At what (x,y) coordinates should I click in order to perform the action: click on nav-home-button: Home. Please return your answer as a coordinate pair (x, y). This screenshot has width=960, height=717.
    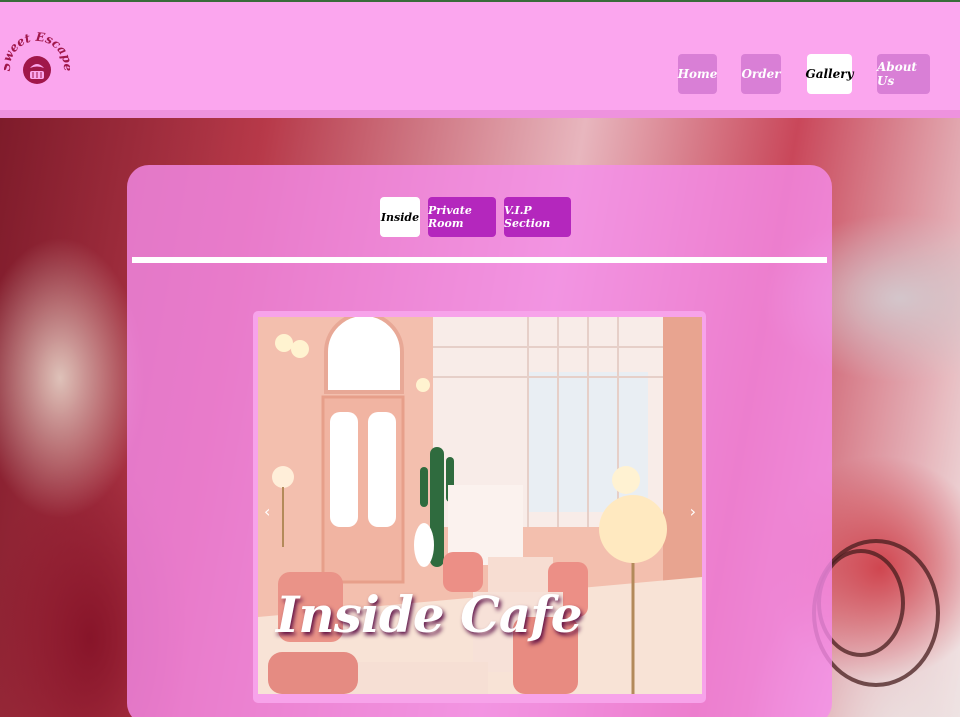
    Looking at the image, I should click on (697, 74).